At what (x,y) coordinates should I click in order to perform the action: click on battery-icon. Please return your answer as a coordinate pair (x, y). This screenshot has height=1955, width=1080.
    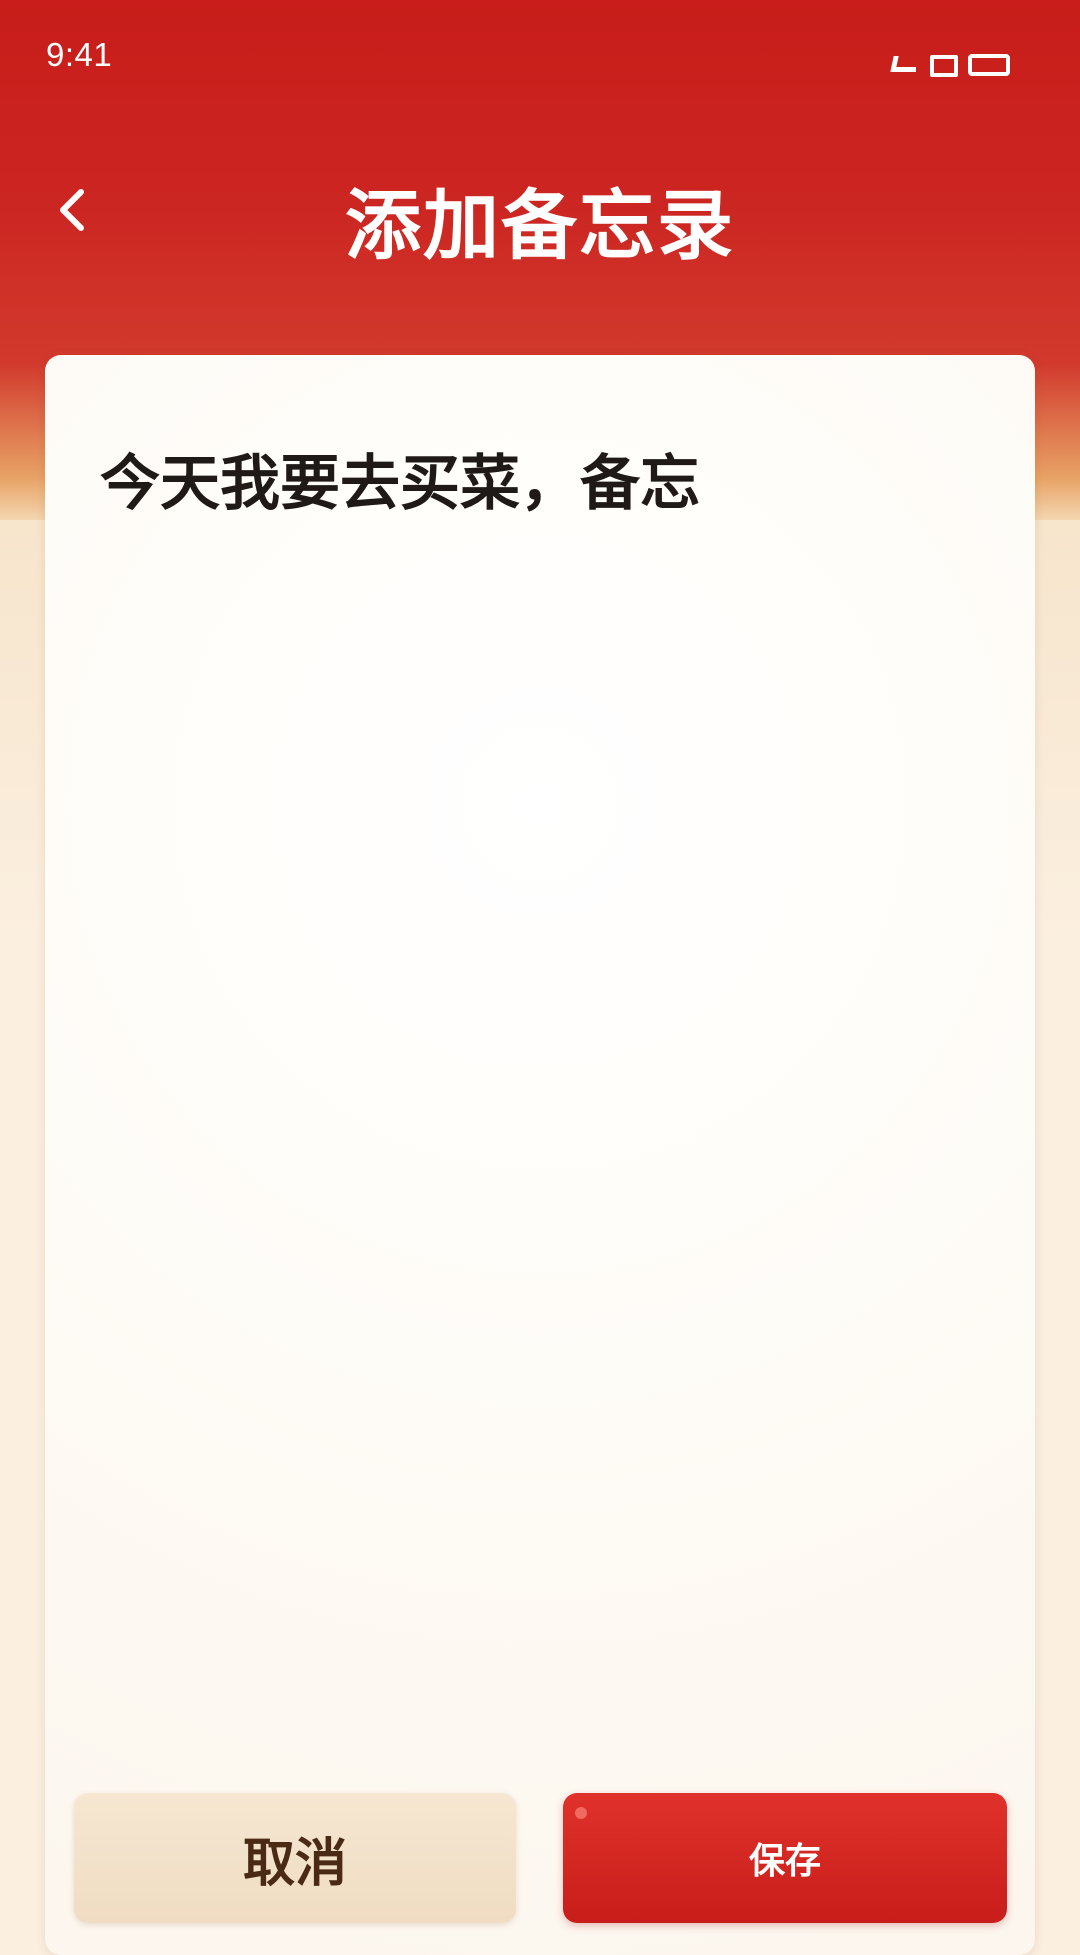
    Looking at the image, I should click on (989, 65).